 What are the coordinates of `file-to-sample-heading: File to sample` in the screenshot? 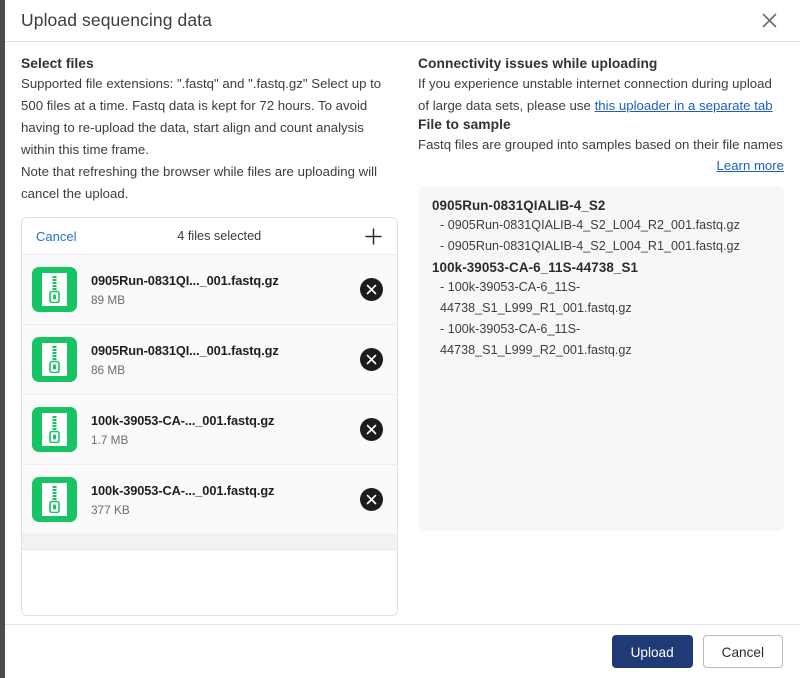 It's located at (464, 124).